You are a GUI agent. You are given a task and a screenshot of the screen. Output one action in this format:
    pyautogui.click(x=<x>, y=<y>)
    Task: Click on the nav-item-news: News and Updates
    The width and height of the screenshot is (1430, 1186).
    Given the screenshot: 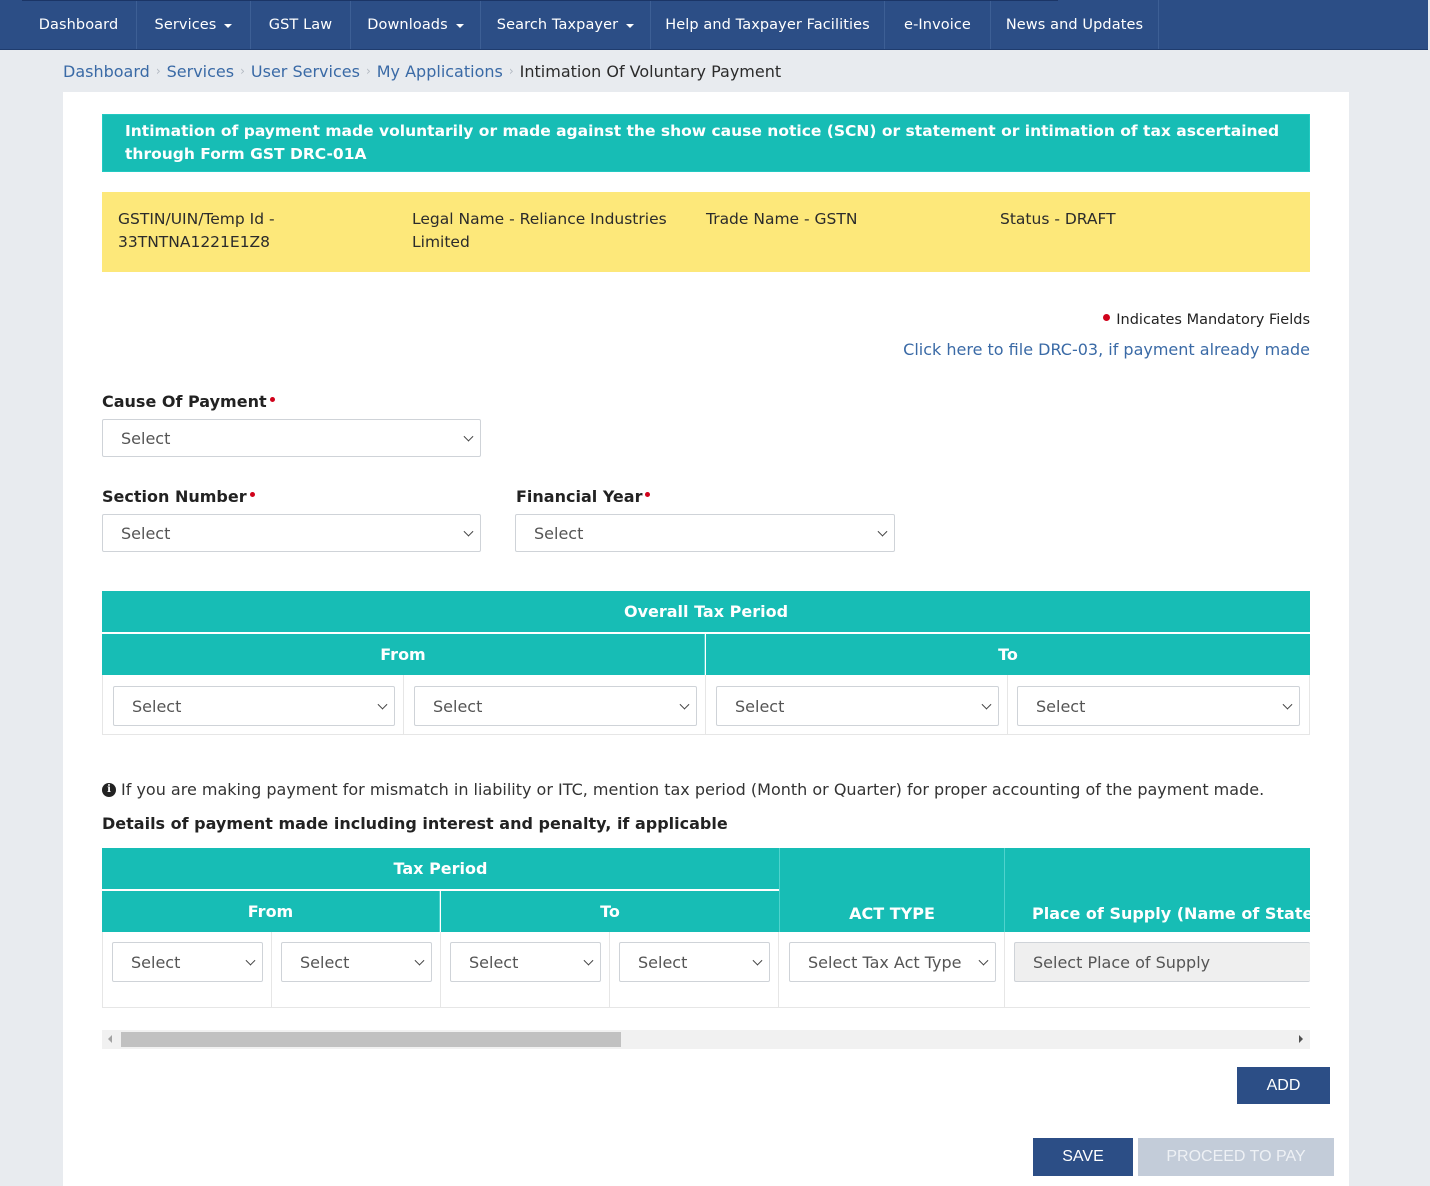 What is the action you would take?
    pyautogui.click(x=1075, y=24)
    